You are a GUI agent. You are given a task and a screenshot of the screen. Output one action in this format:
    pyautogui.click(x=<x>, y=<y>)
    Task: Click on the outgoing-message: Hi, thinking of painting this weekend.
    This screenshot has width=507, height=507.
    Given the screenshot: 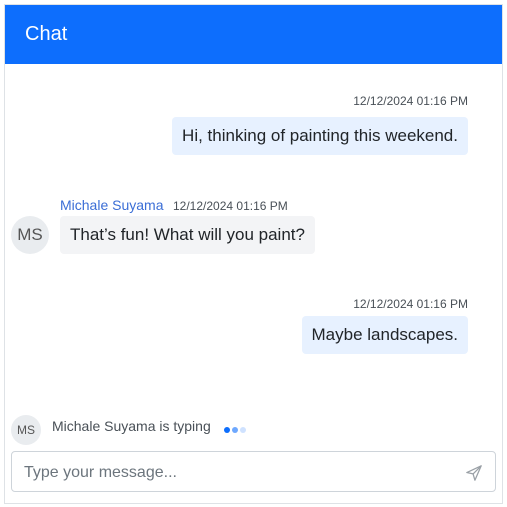 What is the action you would take?
    pyautogui.click(x=320, y=136)
    